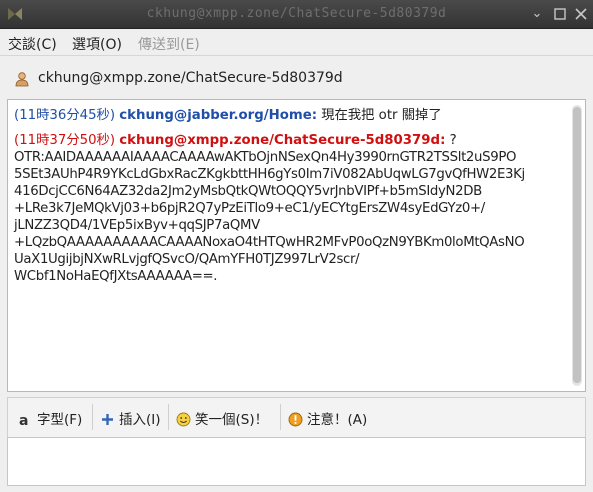 The height and width of the screenshot is (492, 593). Describe the element at coordinates (116, 276) in the screenshot. I see `otr-text-line: WCbf1NoHaEQfJXtsAAAAAA==.` at that location.